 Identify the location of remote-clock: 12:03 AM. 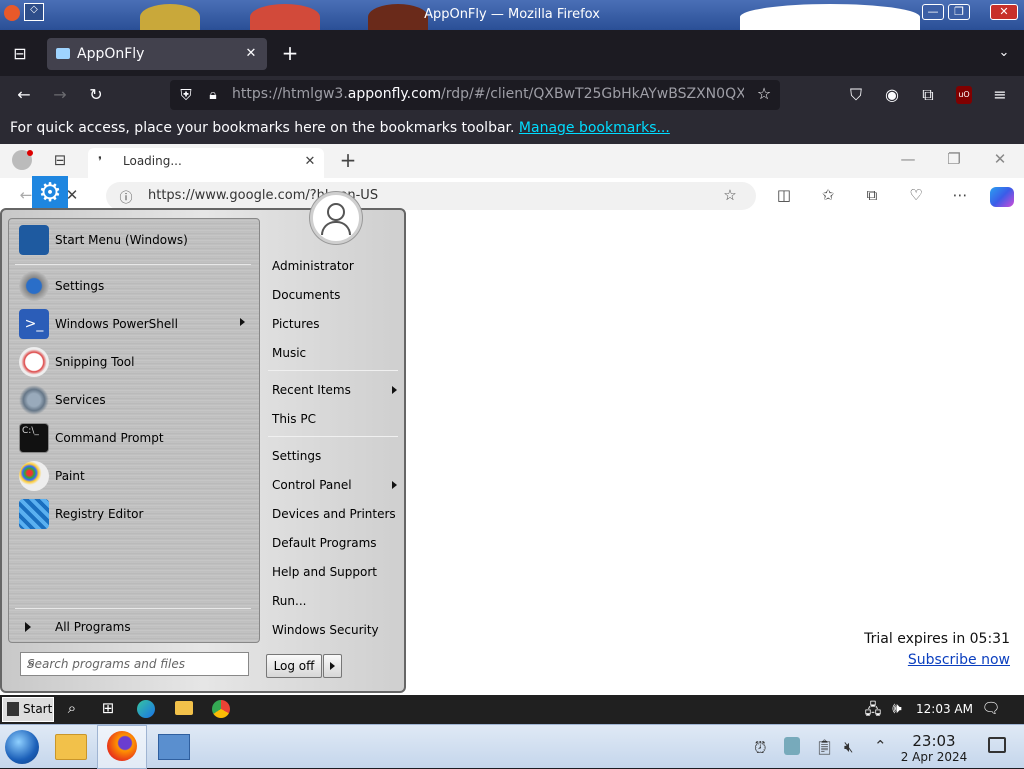
(944, 709).